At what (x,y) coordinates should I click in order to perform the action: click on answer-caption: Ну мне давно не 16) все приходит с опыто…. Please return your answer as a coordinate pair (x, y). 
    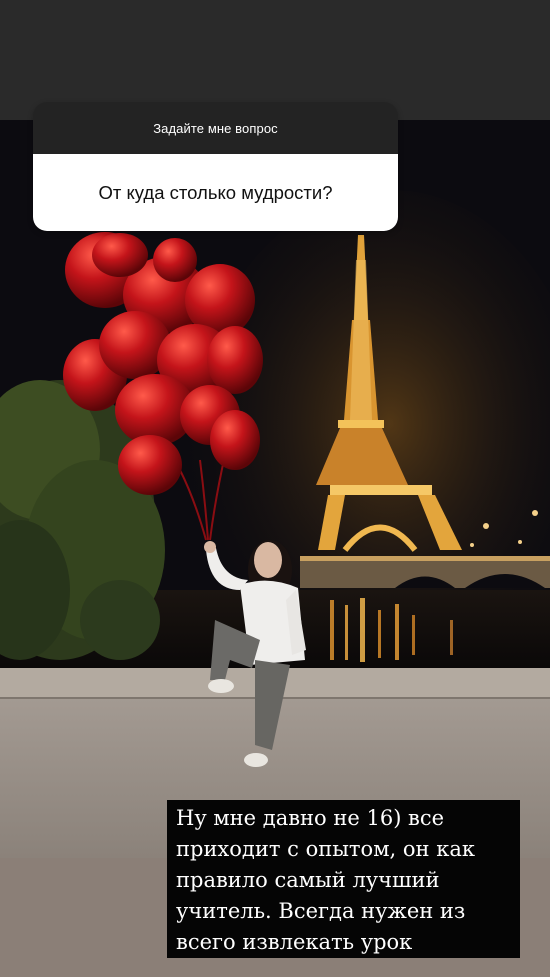
    Looking at the image, I should click on (343, 879).